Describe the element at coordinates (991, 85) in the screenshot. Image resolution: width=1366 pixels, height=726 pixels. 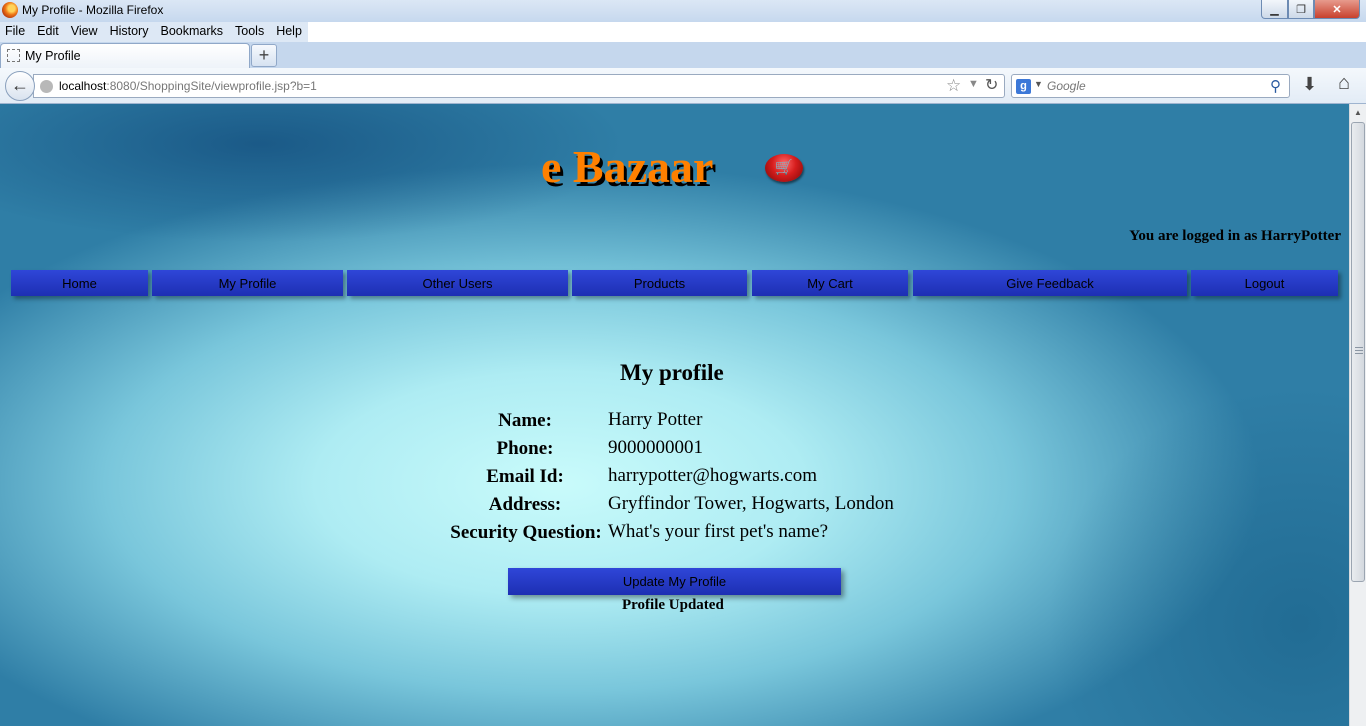
I see `reload-icon: ↻` at that location.